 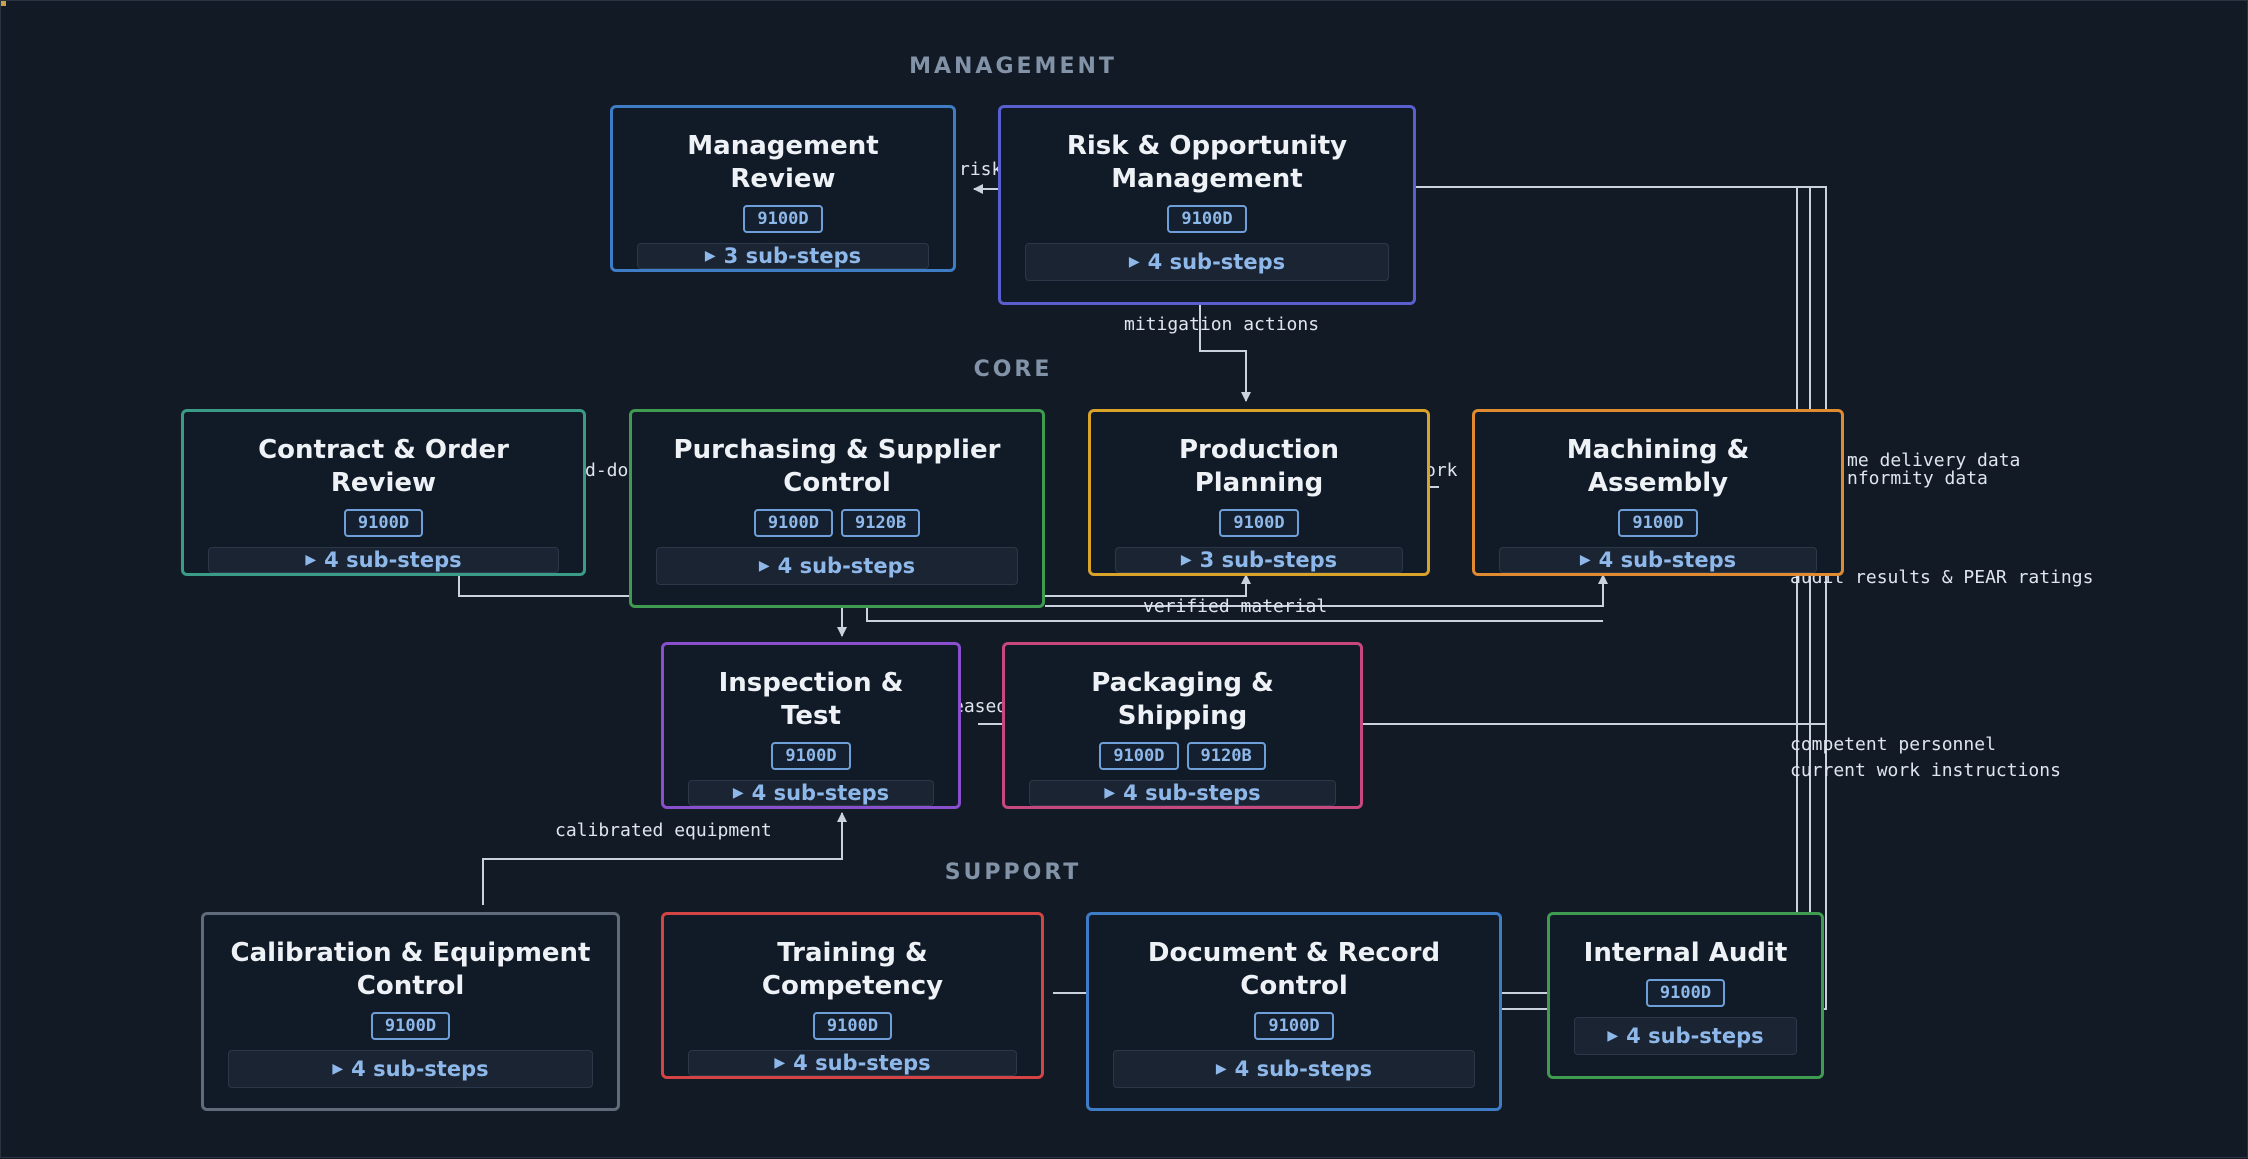 I want to click on node-title: Packaging & Shipping, so click(x=1182, y=699).